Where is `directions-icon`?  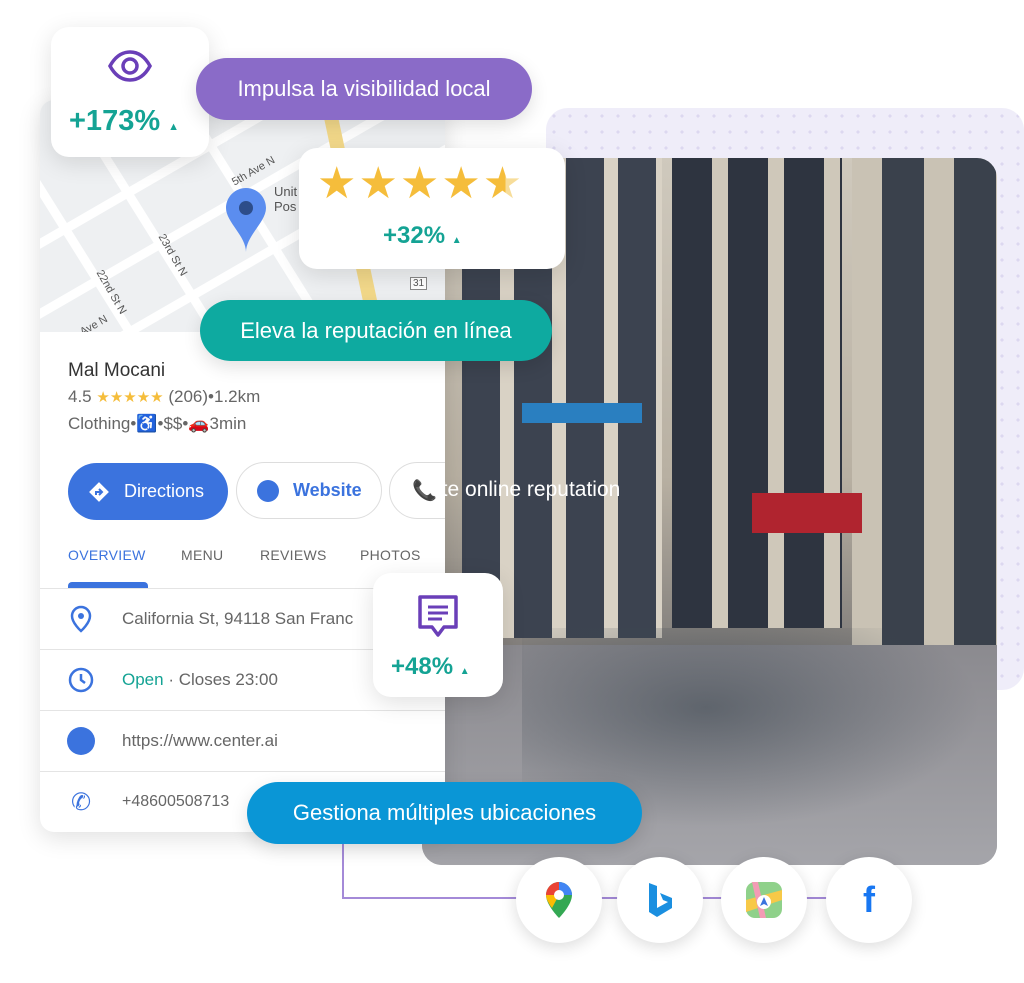
directions-icon is located at coordinates (99, 491).